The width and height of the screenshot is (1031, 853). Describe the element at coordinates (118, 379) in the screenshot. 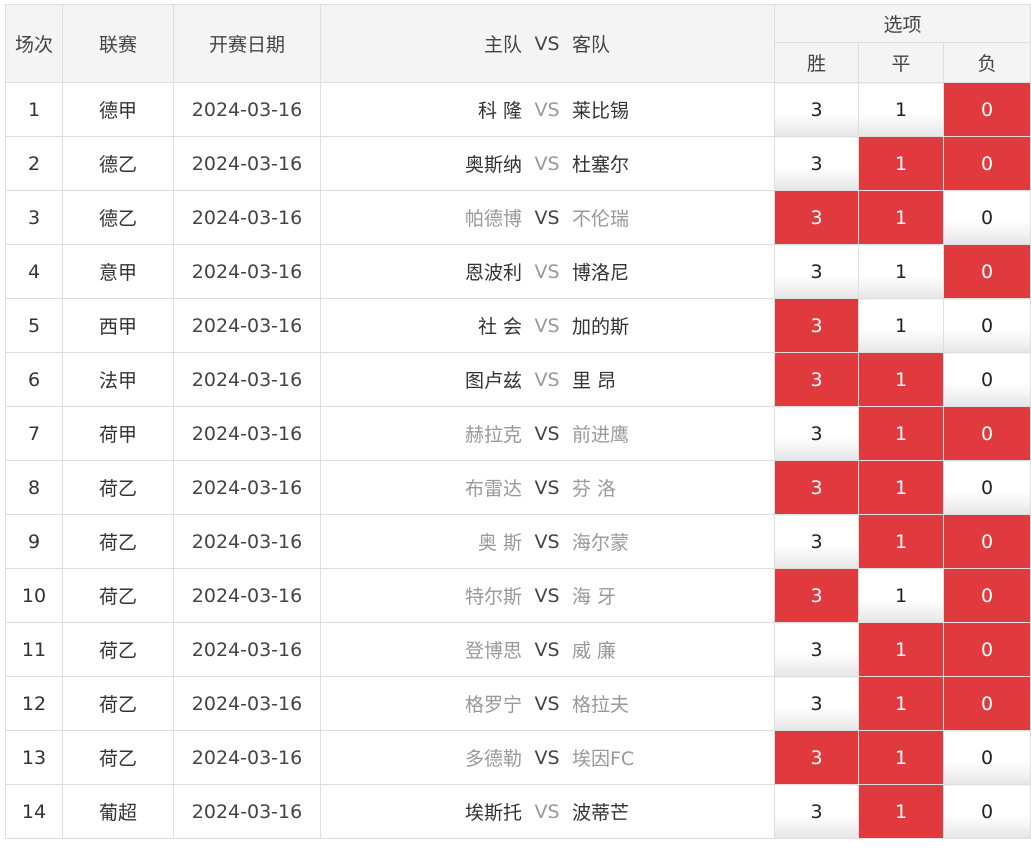

I see `league-name: 法甲` at that location.